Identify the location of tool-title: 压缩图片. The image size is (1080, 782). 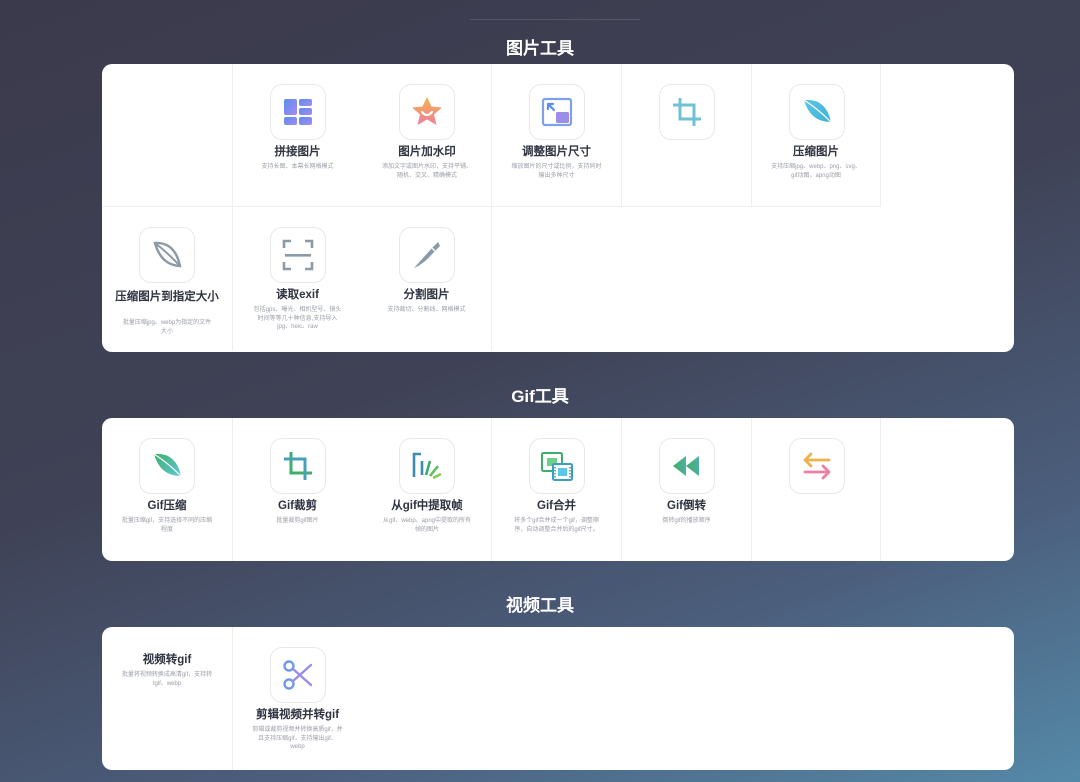
(816, 152).